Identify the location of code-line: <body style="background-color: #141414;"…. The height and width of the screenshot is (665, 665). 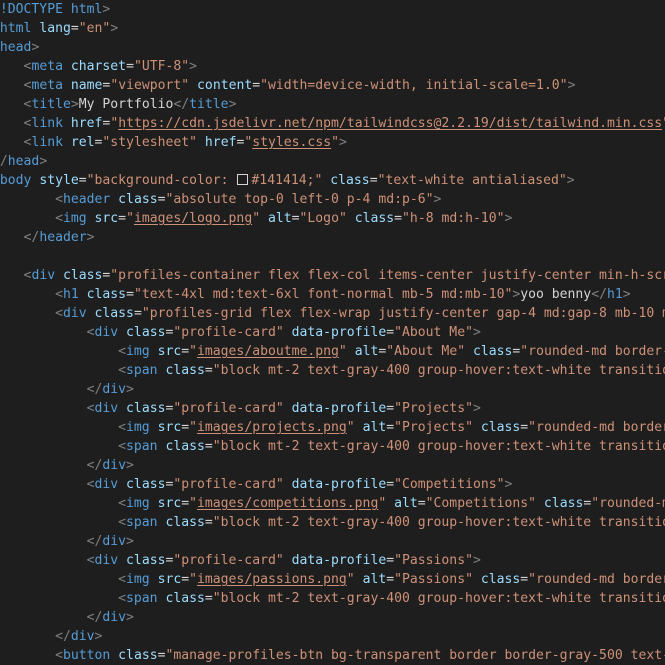
(287, 180).